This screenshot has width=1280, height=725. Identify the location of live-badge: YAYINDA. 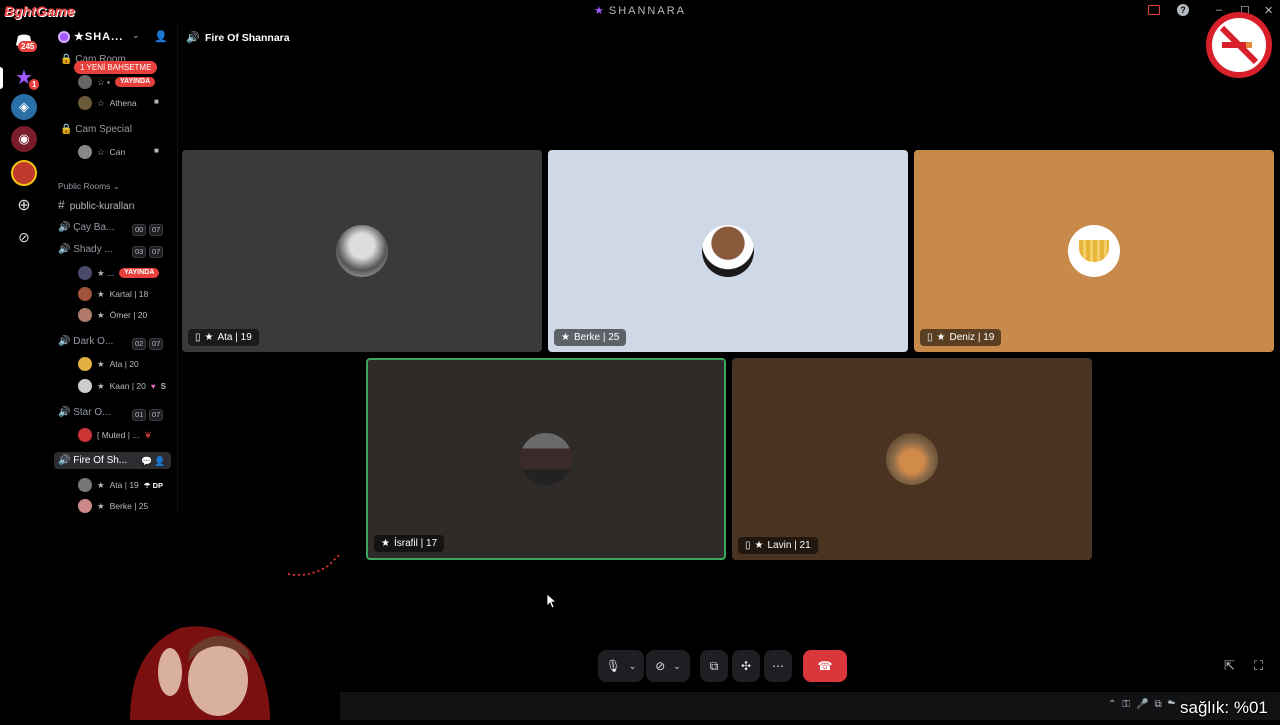
(139, 273).